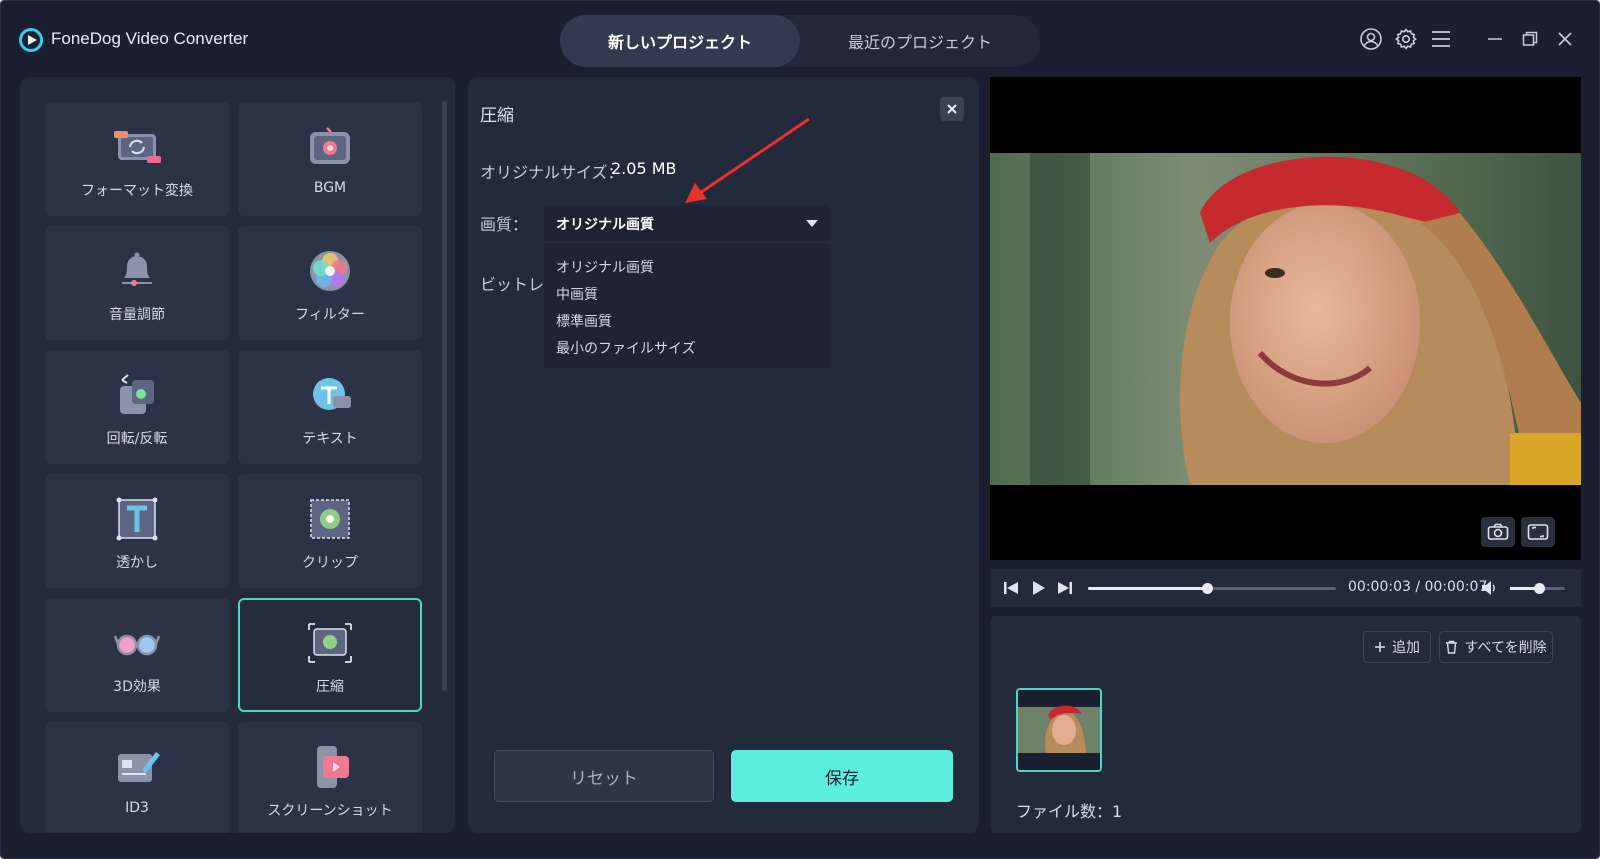 Image resolution: width=1600 pixels, height=859 pixels. Describe the element at coordinates (920, 41) in the screenshot. I see `tab-recent-projects: 最近のプロジェクト` at that location.